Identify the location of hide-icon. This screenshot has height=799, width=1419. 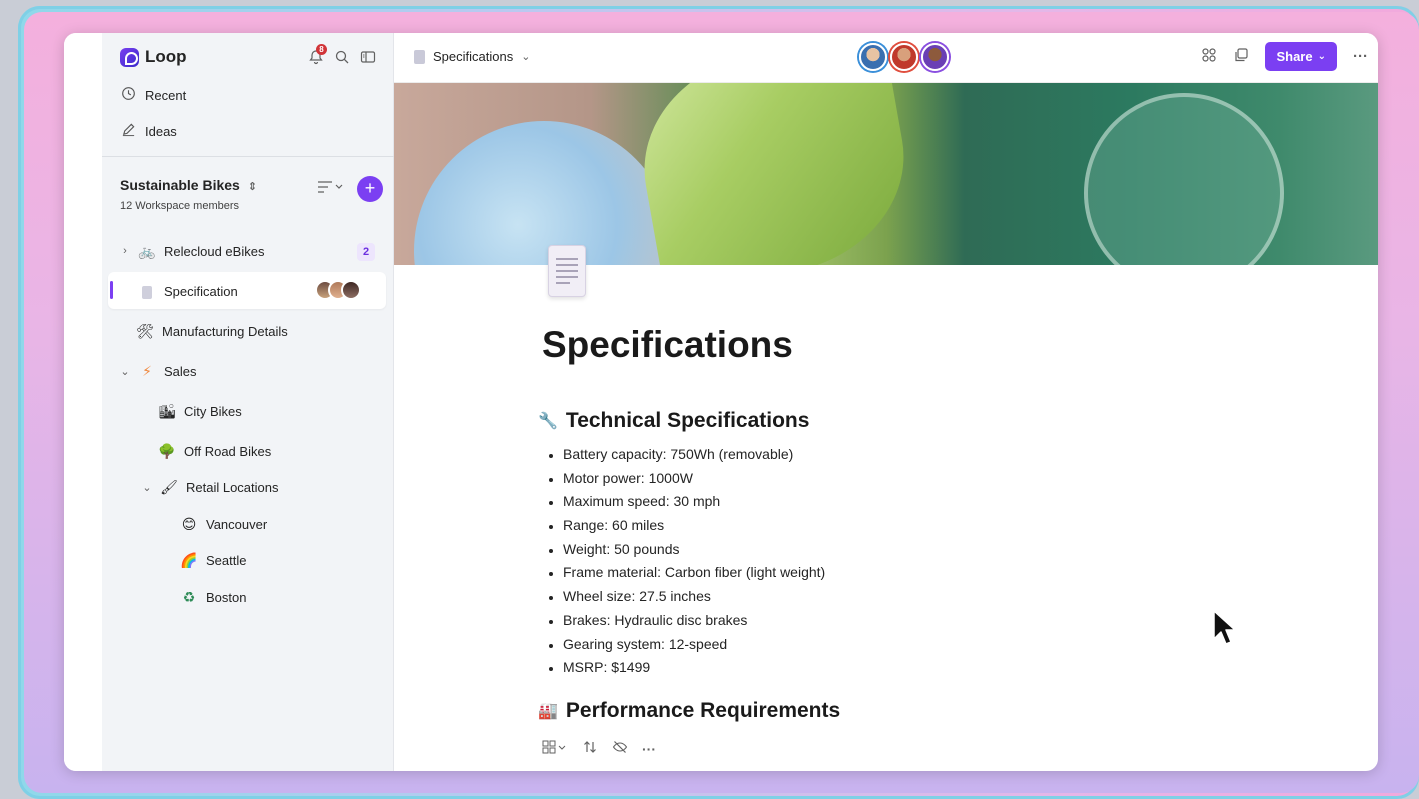
(620, 748).